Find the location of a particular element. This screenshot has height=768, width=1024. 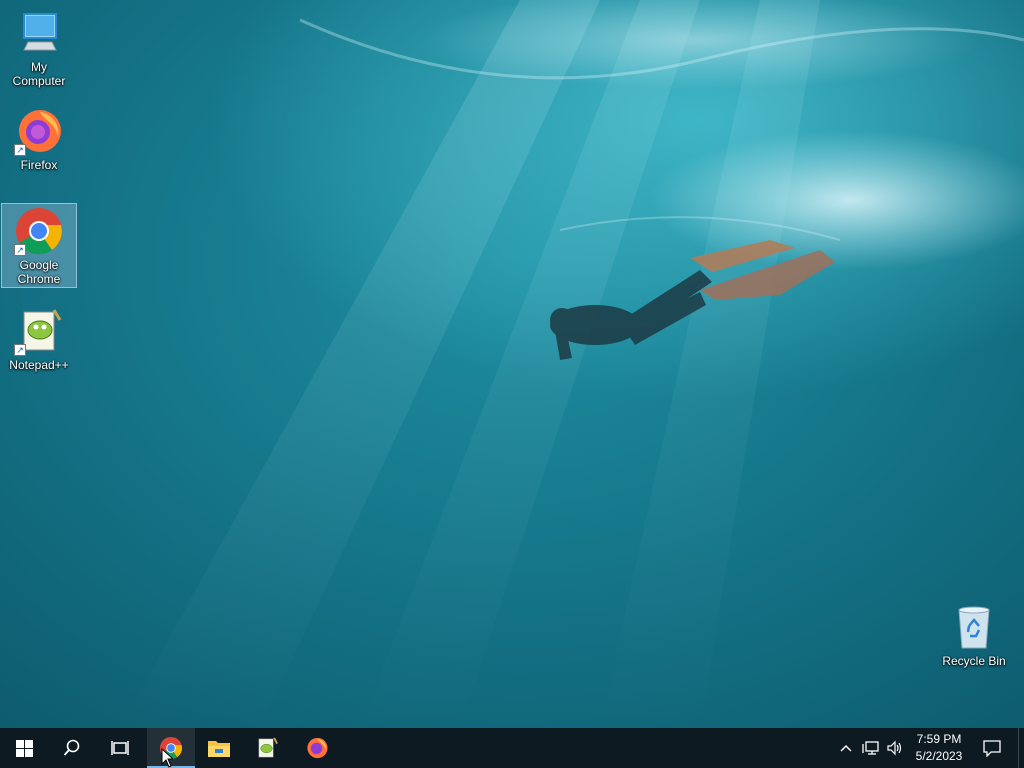

notepadpp-icon is located at coordinates (268, 747).